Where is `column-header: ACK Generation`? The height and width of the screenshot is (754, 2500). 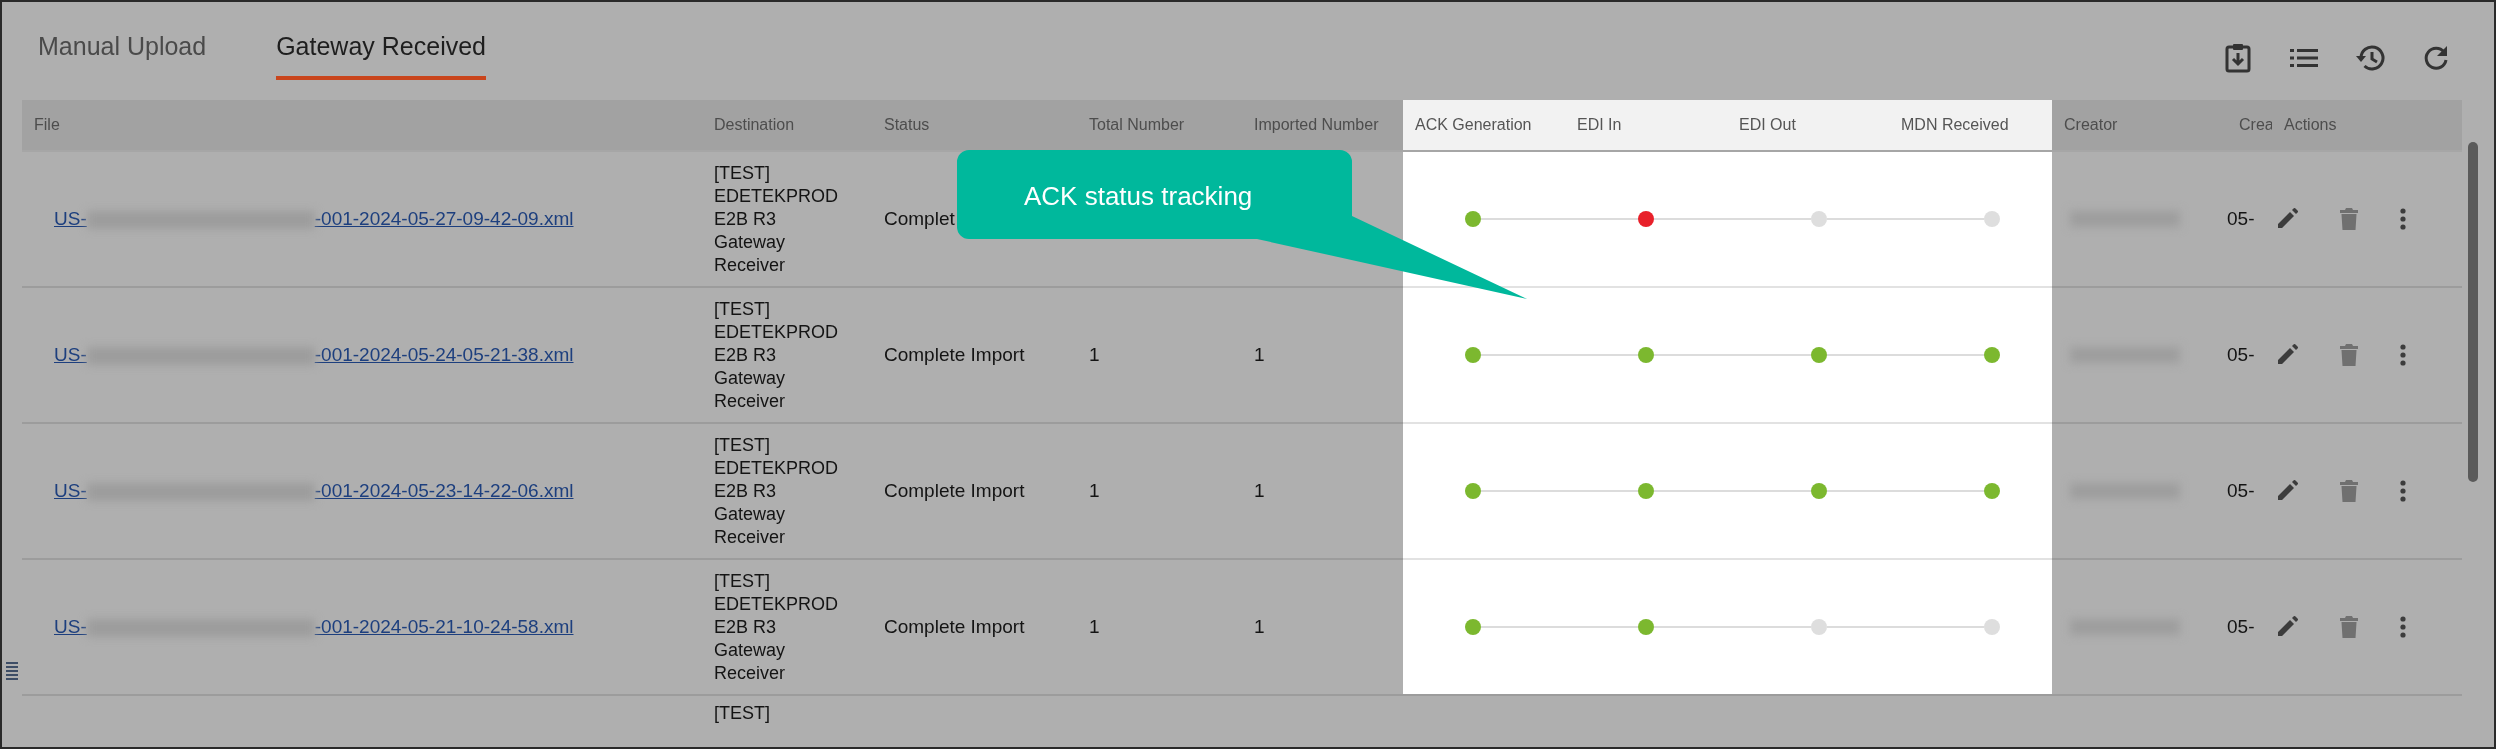
column-header: ACK Generation is located at coordinates (1473, 125).